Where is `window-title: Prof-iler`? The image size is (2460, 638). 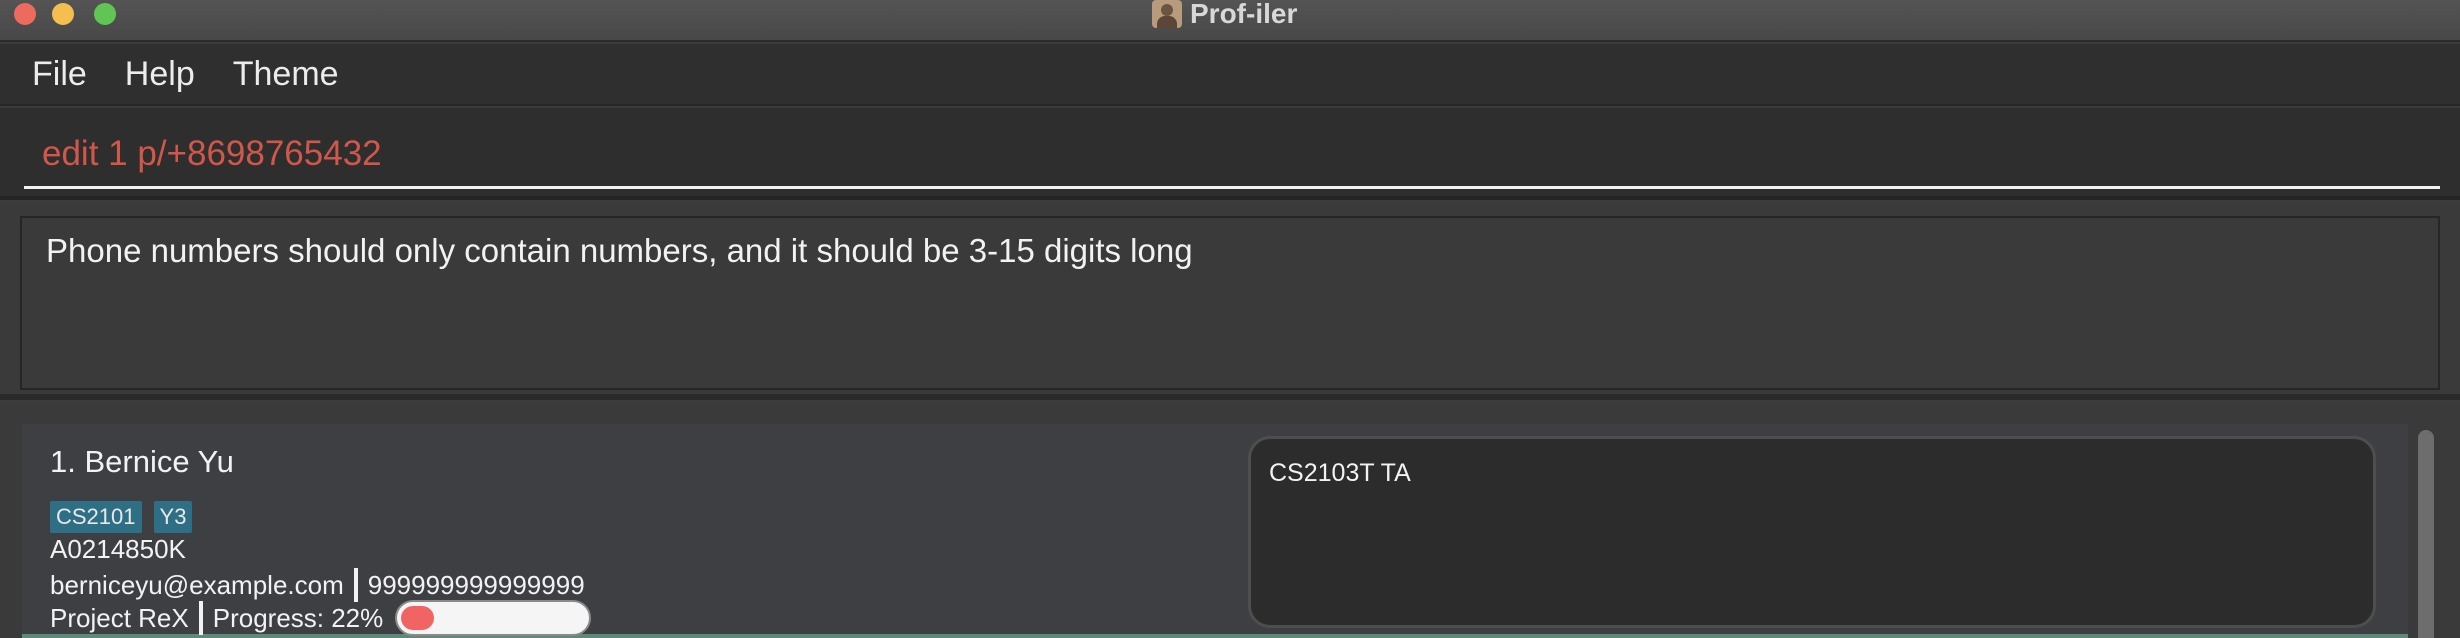 window-title: Prof-iler is located at coordinates (1244, 14).